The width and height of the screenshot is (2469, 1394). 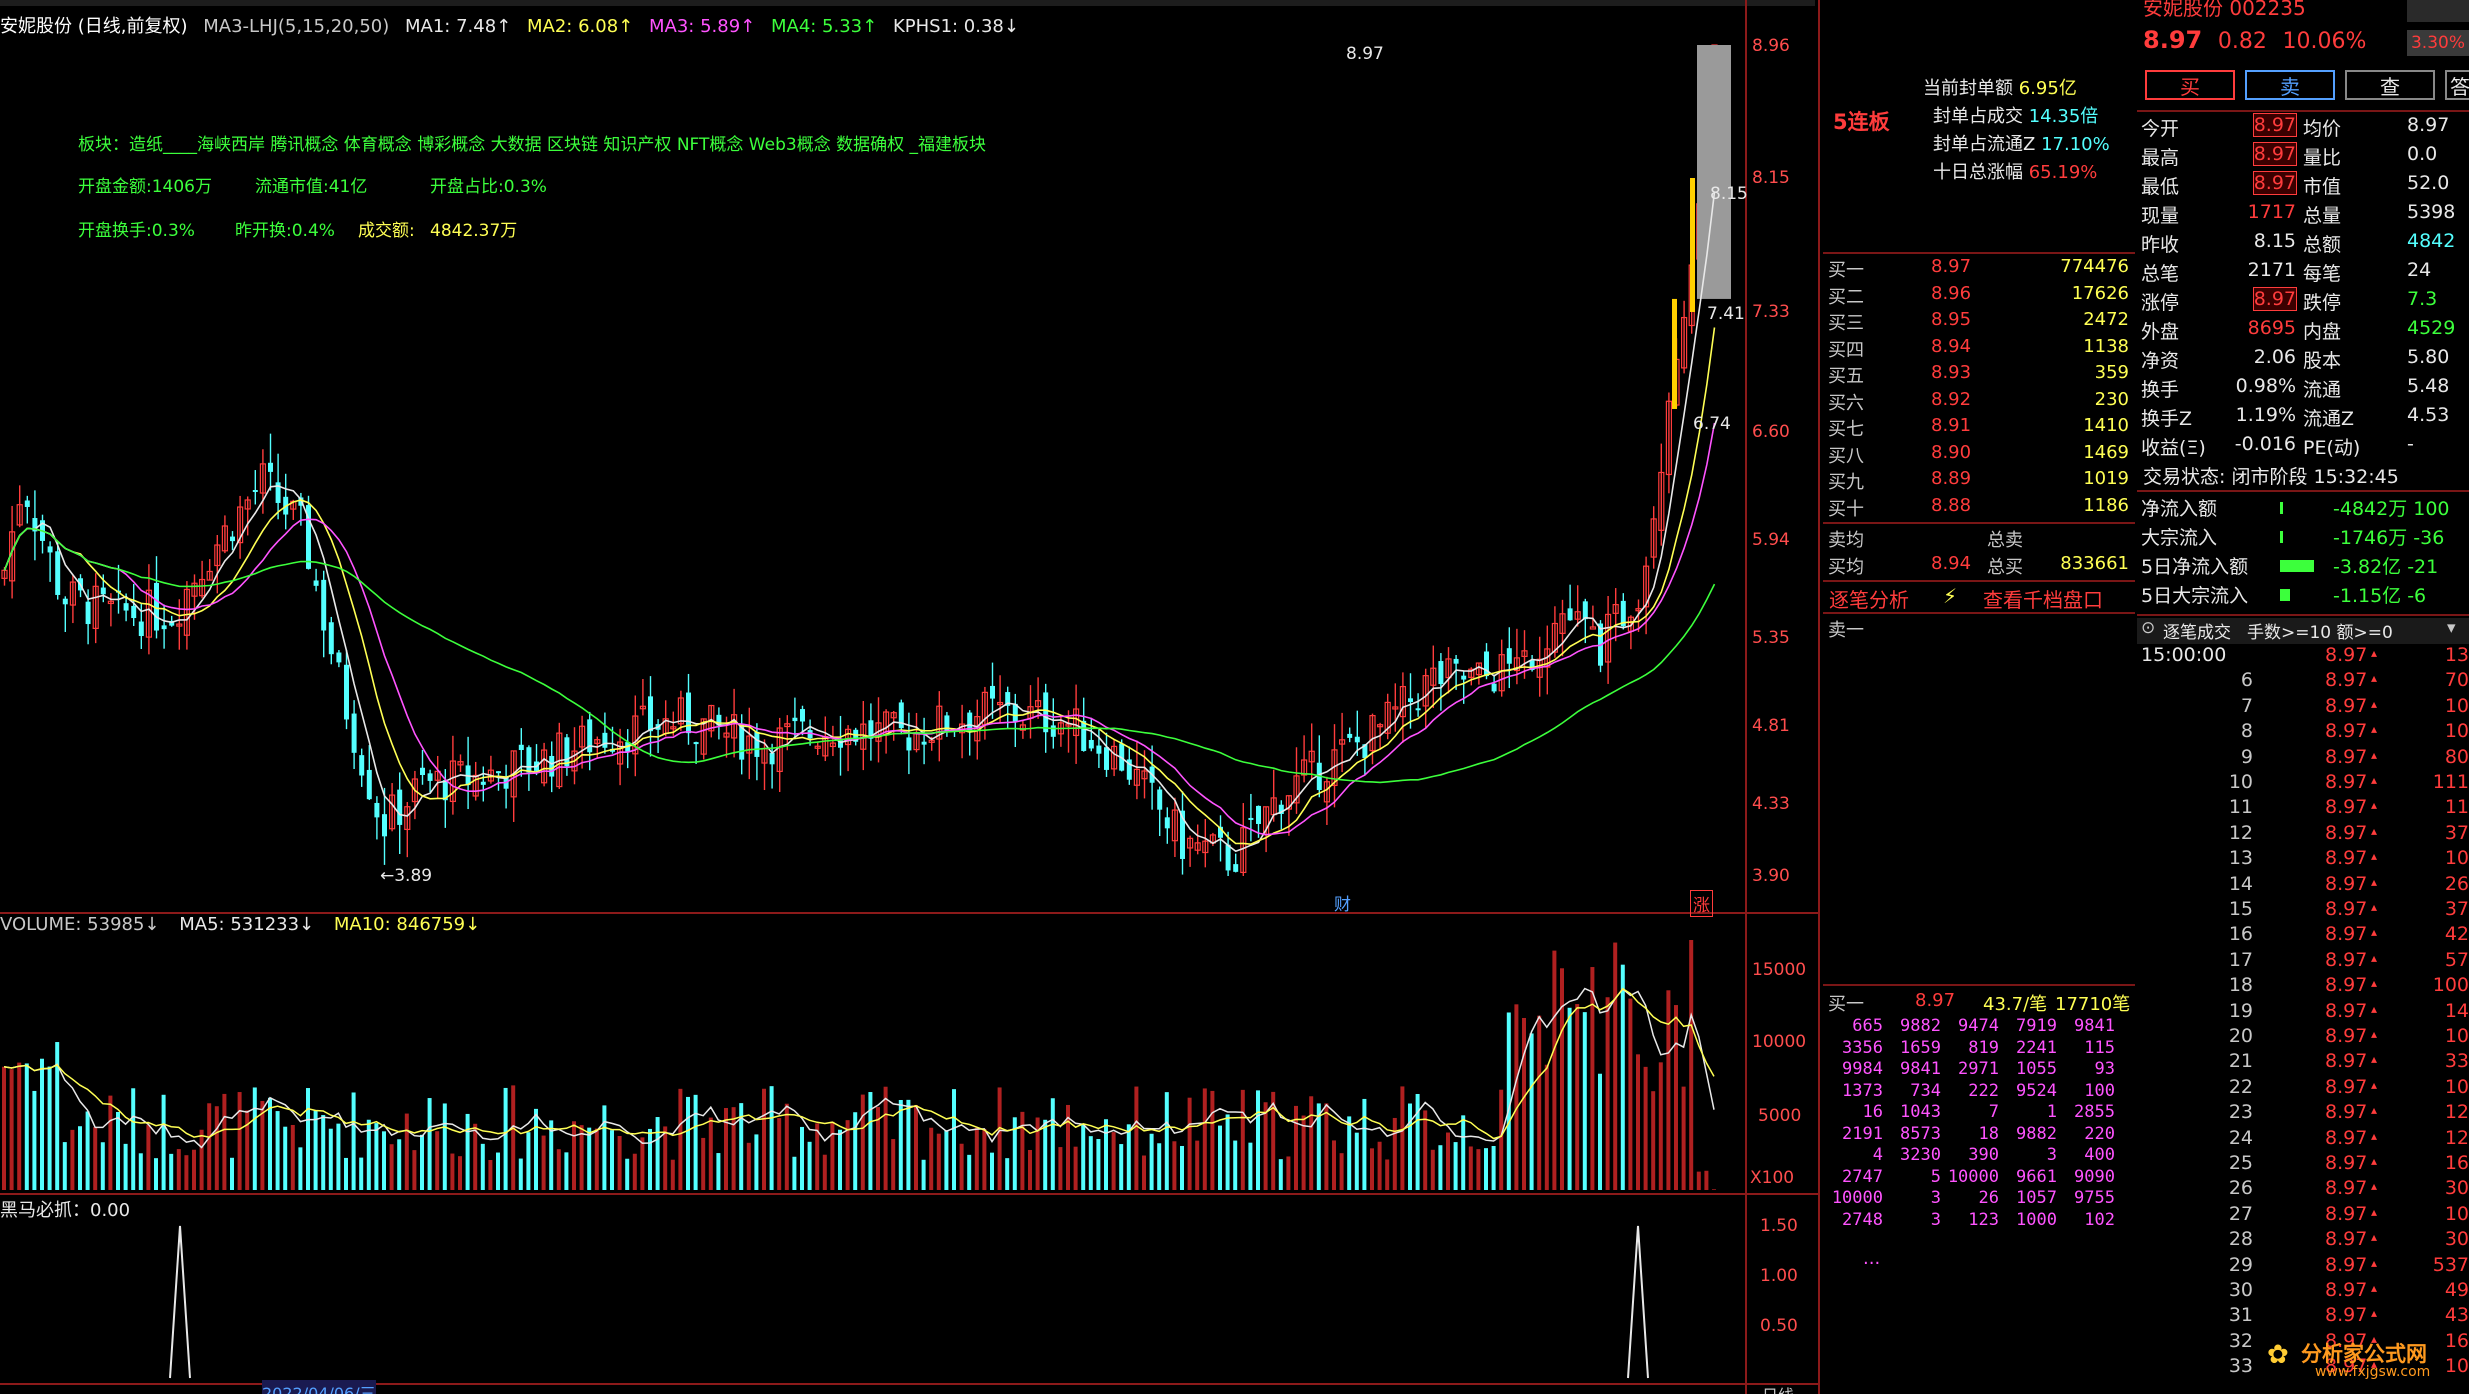 What do you see at coordinates (1771, 312) in the screenshot?
I see `y-label: 7.33` at bounding box center [1771, 312].